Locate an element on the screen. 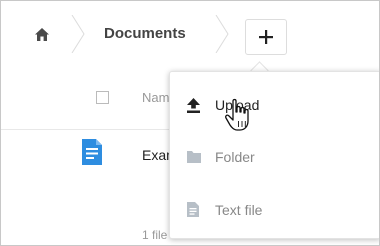 The width and height of the screenshot is (380, 246). menu-item-label: Folder is located at coordinates (235, 157).